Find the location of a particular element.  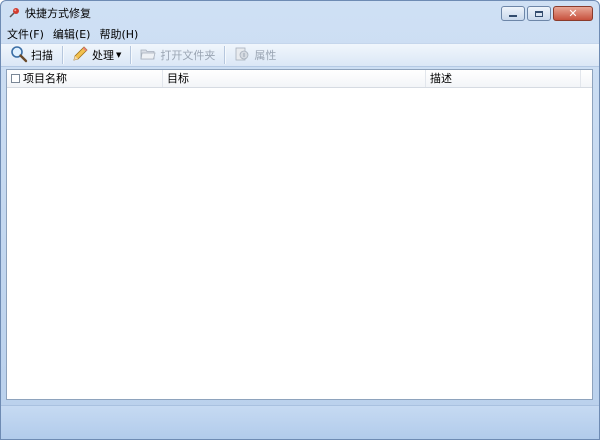

minimize-button is located at coordinates (513, 13).